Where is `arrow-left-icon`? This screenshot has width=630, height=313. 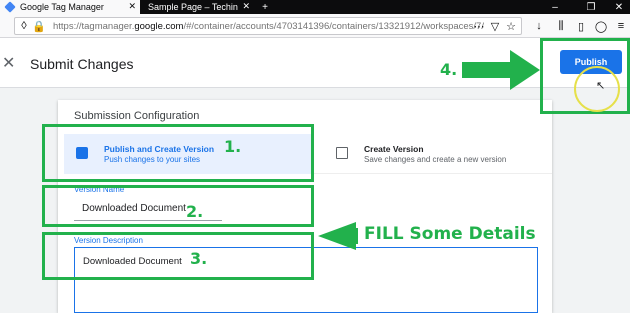 arrow-left-icon is located at coordinates (338, 236).